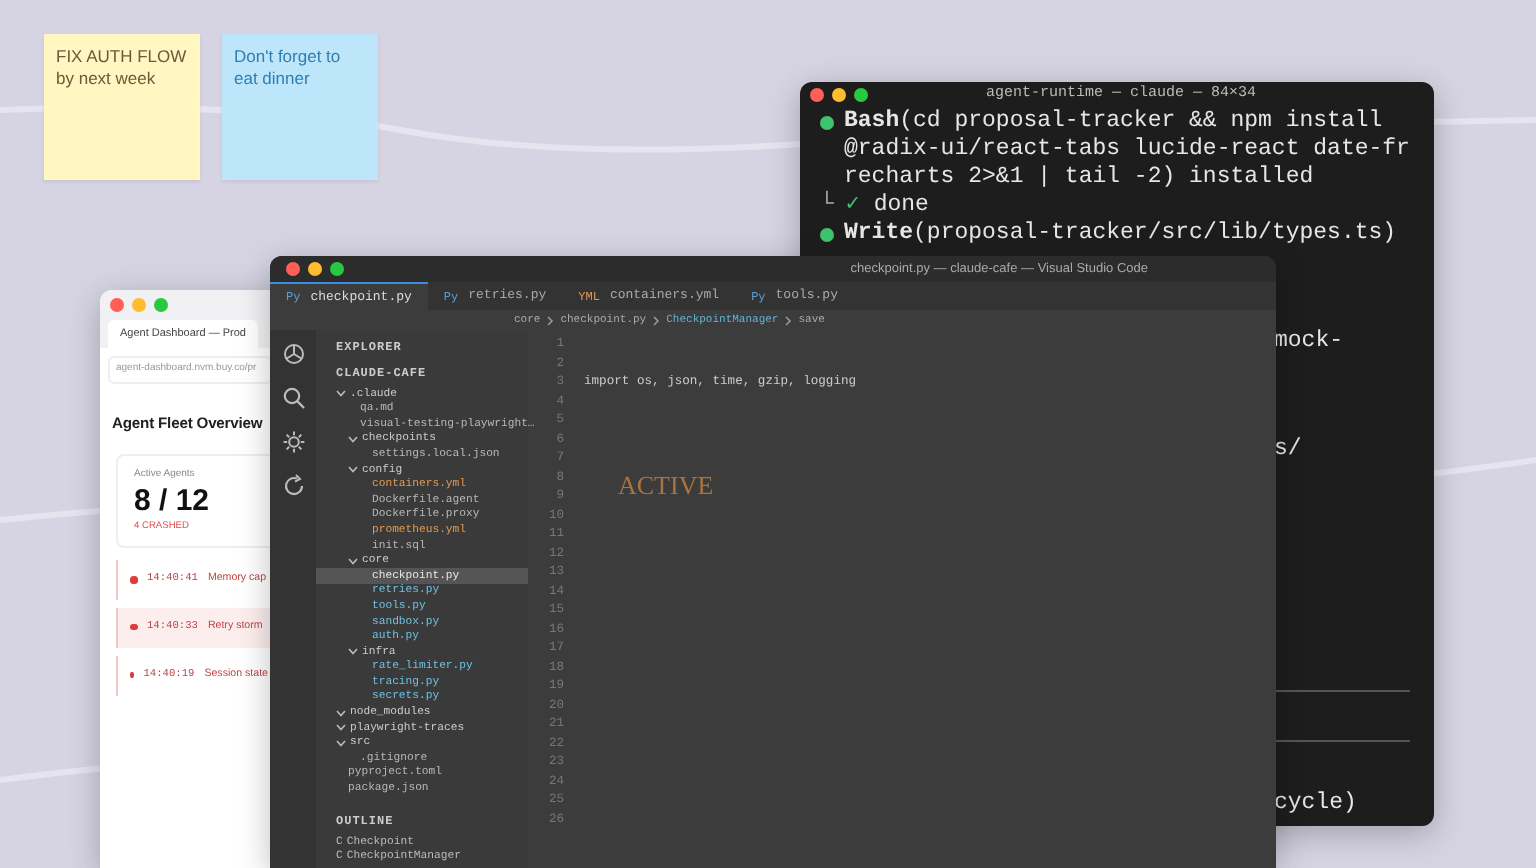 The height and width of the screenshot is (868, 1536). Describe the element at coordinates (1127, 150) in the screenshot. I see `terminal-line: @radix-ui/react-tabs lucide-react date-fr` at that location.